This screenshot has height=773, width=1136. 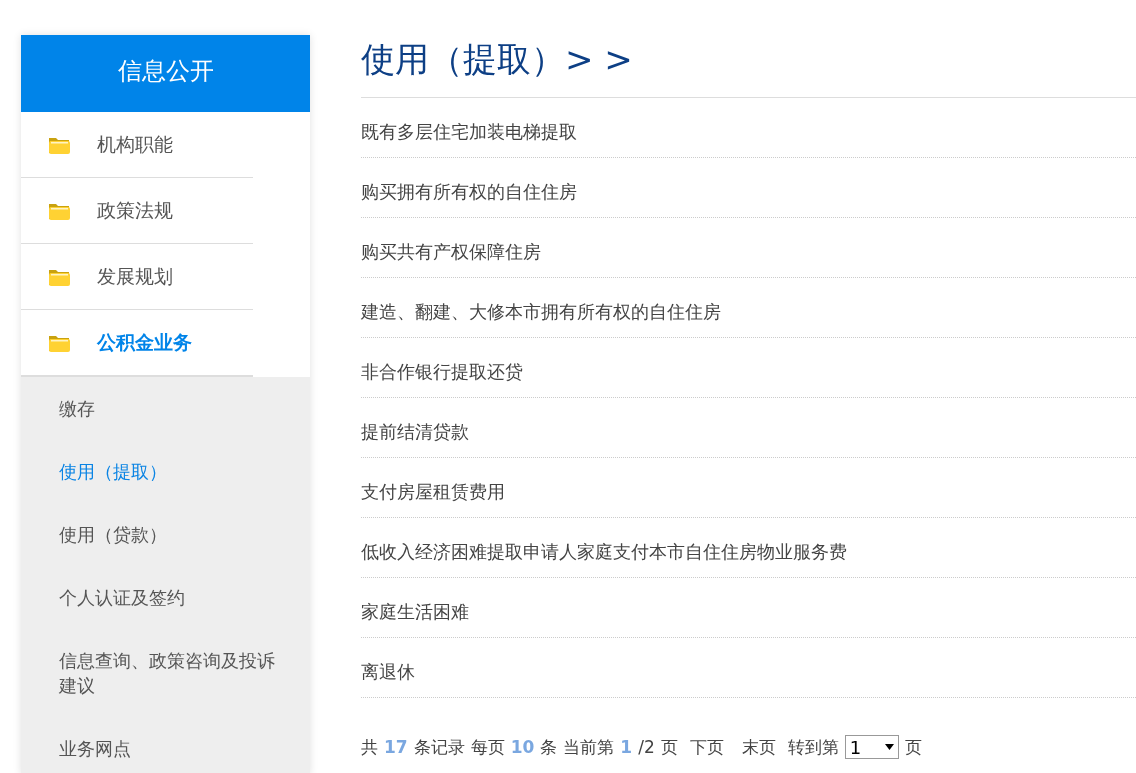 I want to click on pagination-text: /2, so click(x=646, y=747).